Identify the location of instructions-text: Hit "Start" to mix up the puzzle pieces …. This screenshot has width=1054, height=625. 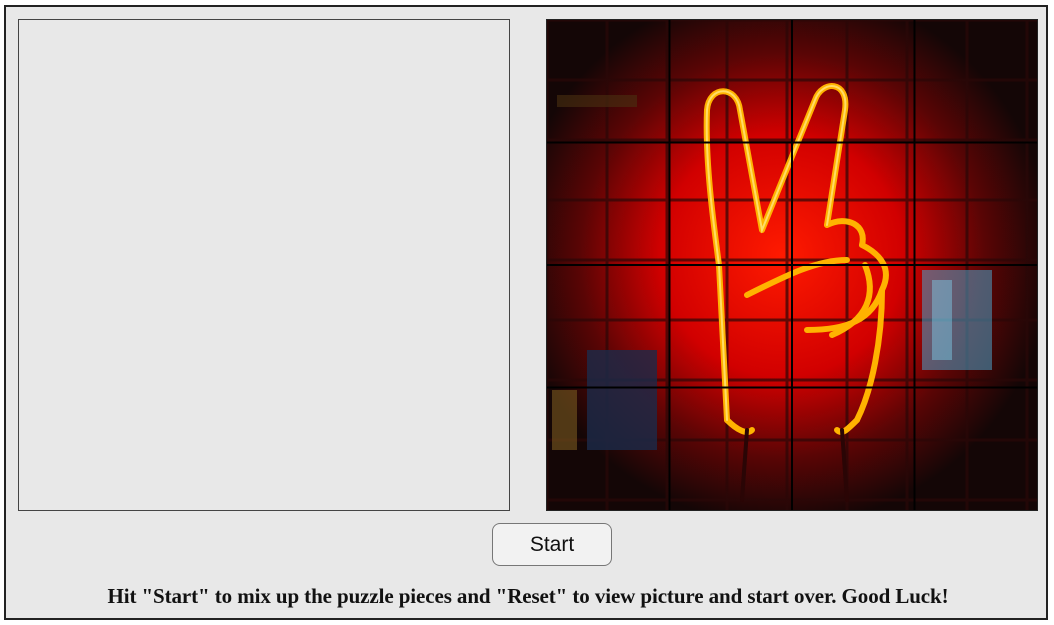
(528, 596).